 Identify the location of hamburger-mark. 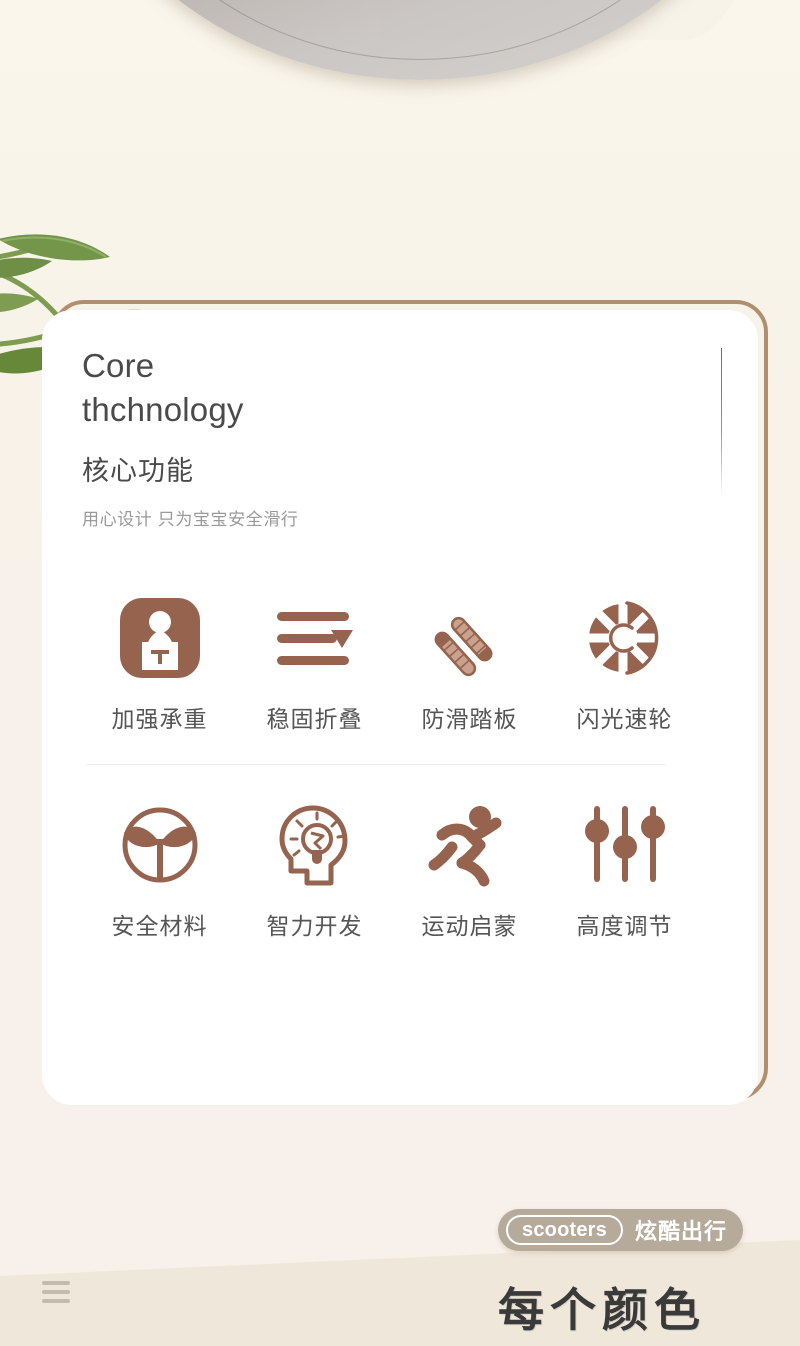
(56, 1294).